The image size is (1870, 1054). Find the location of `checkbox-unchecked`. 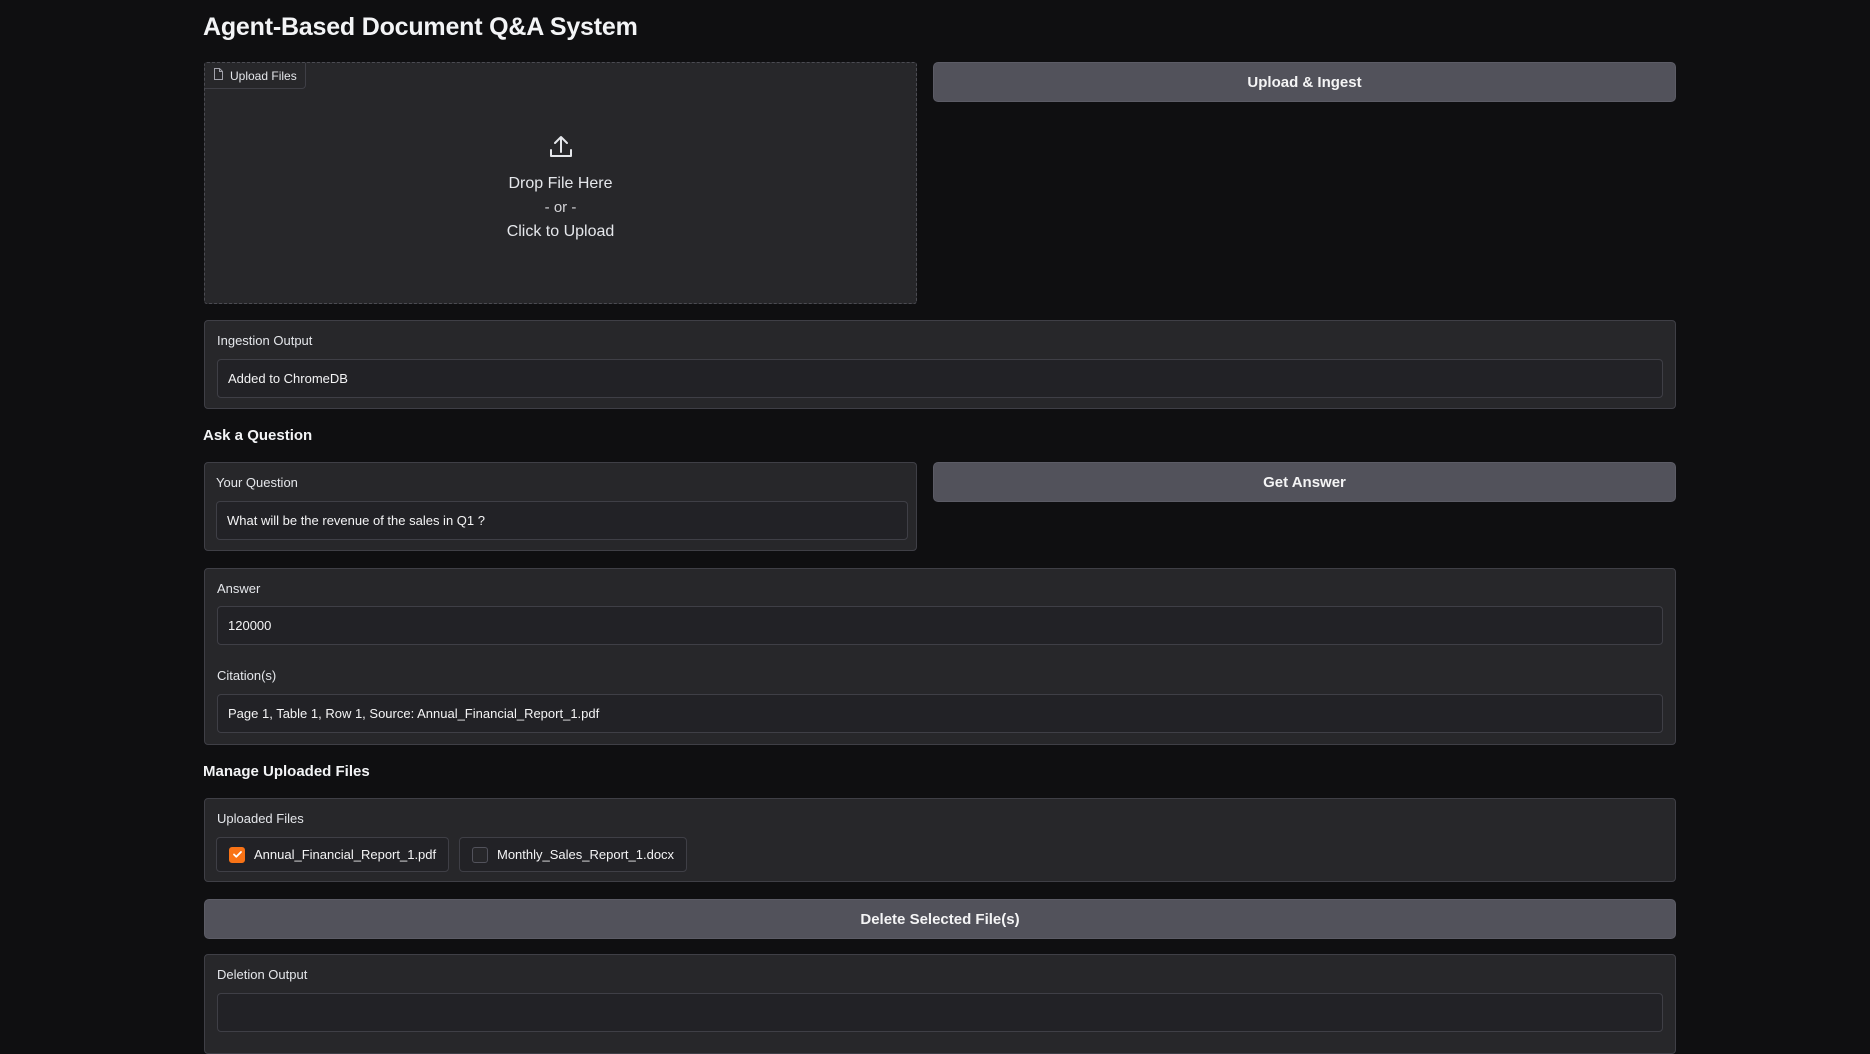

checkbox-unchecked is located at coordinates (480, 854).